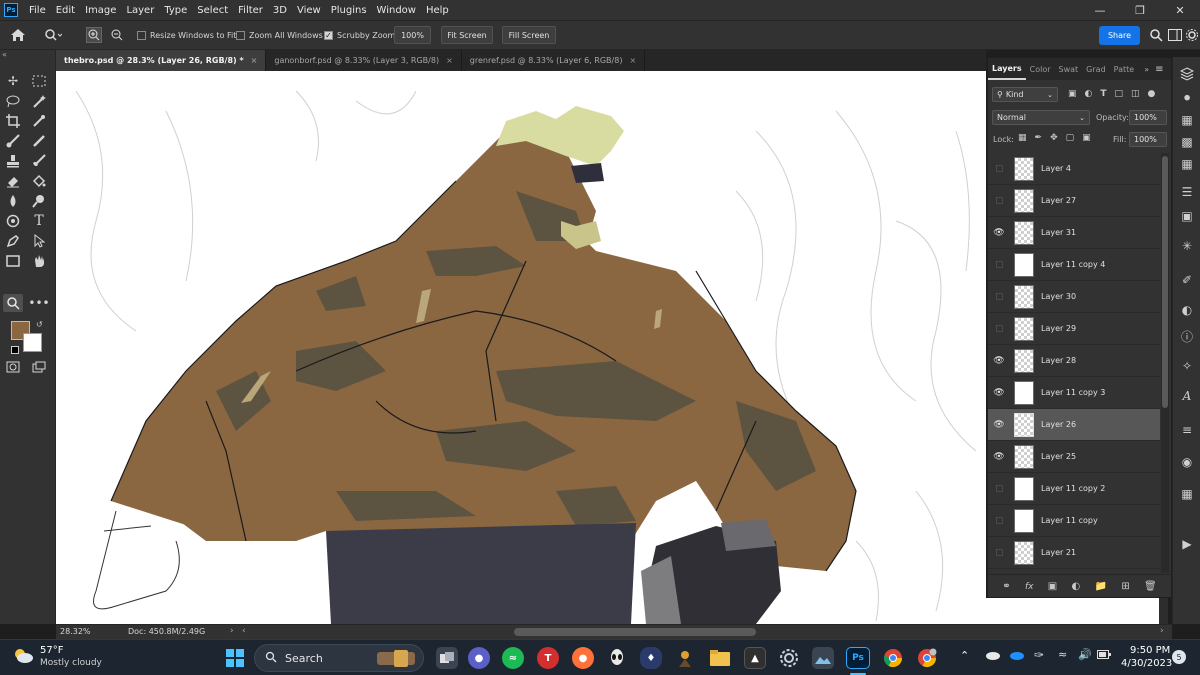 Image resolution: width=1200 pixels, height=675 pixels. Describe the element at coordinates (1192, 35) in the screenshot. I see `settings-gear-icon` at that location.